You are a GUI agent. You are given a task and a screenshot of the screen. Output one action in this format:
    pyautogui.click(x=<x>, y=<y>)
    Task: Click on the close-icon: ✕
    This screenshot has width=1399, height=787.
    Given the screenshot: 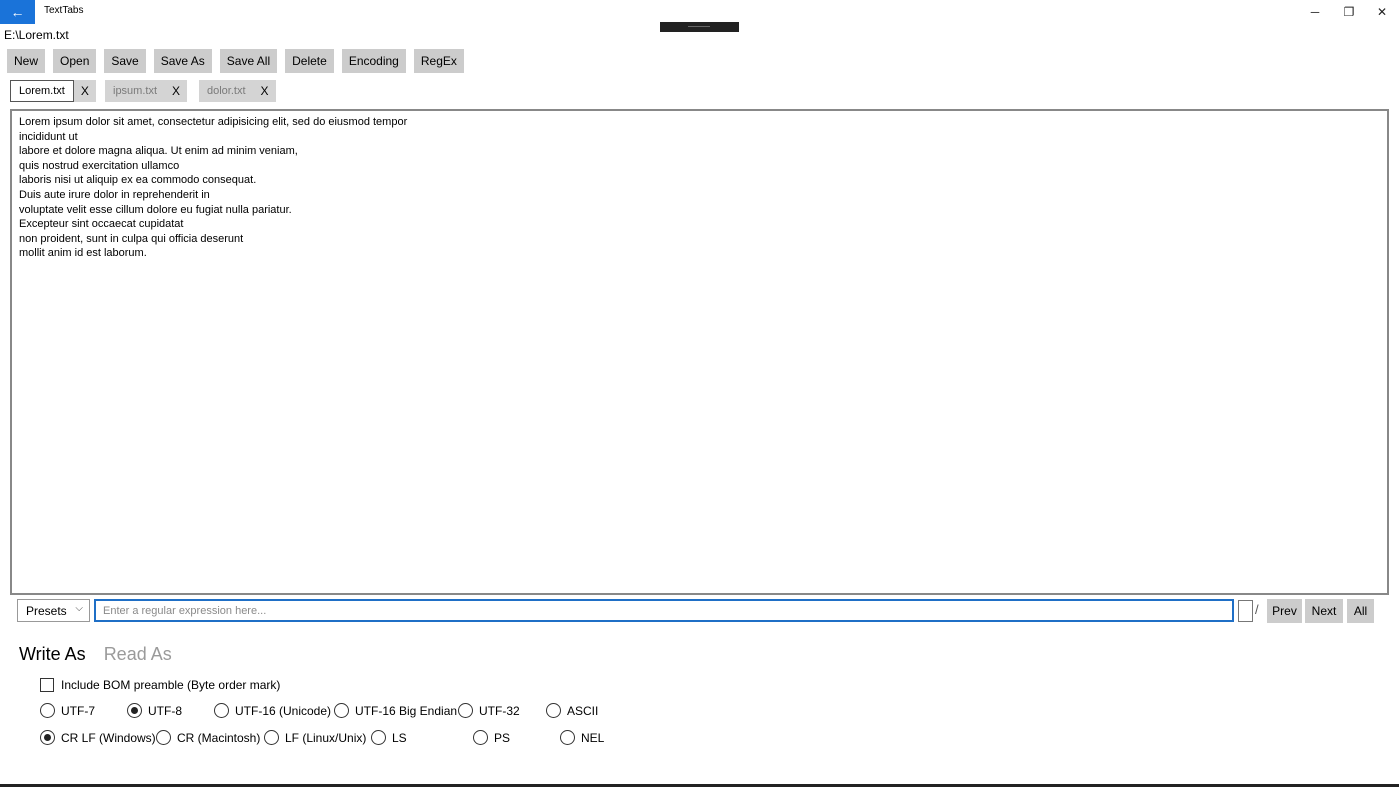 What is the action you would take?
    pyautogui.click(x=1382, y=12)
    